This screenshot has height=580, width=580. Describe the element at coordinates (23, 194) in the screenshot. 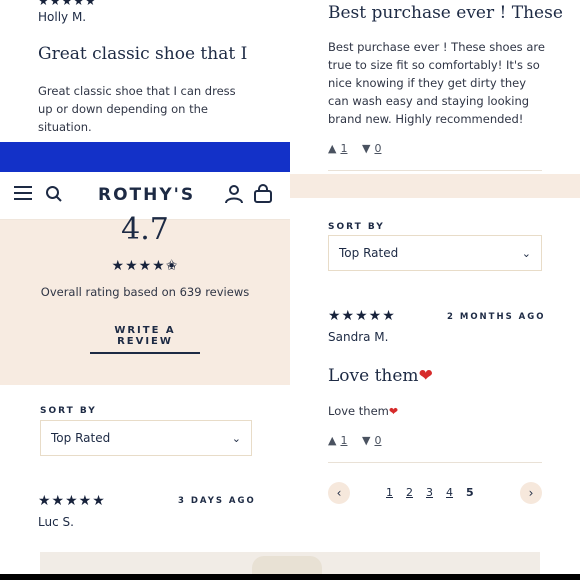

I see `menu-icon` at that location.